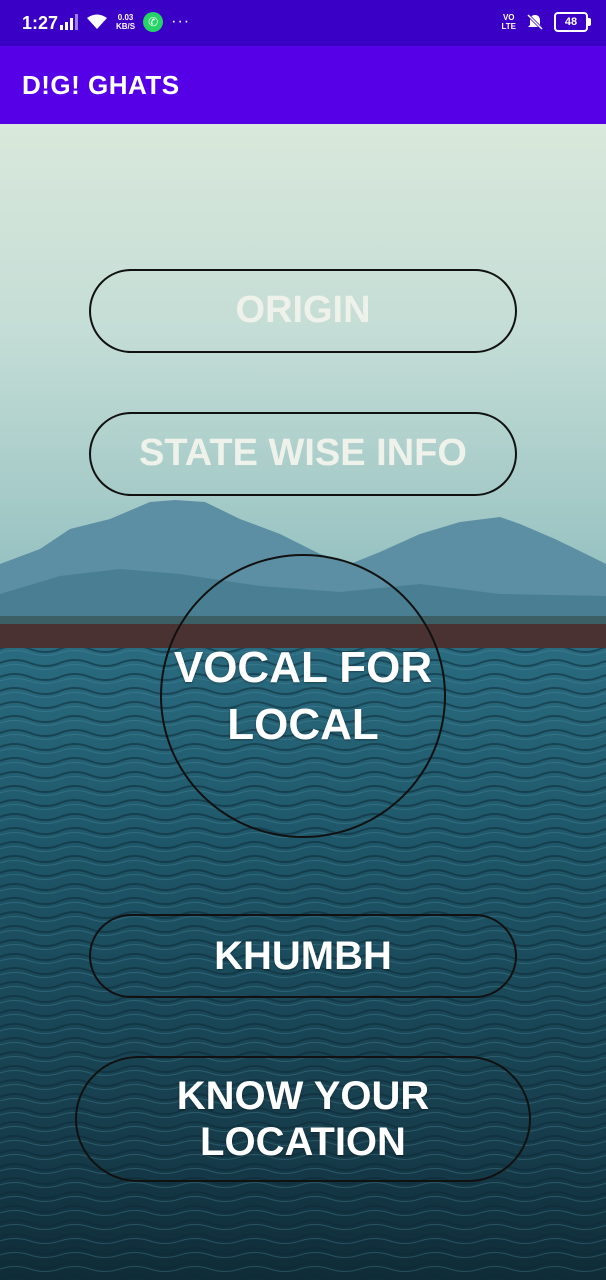 This screenshot has width=606, height=1280. I want to click on signal-icon, so click(69, 22).